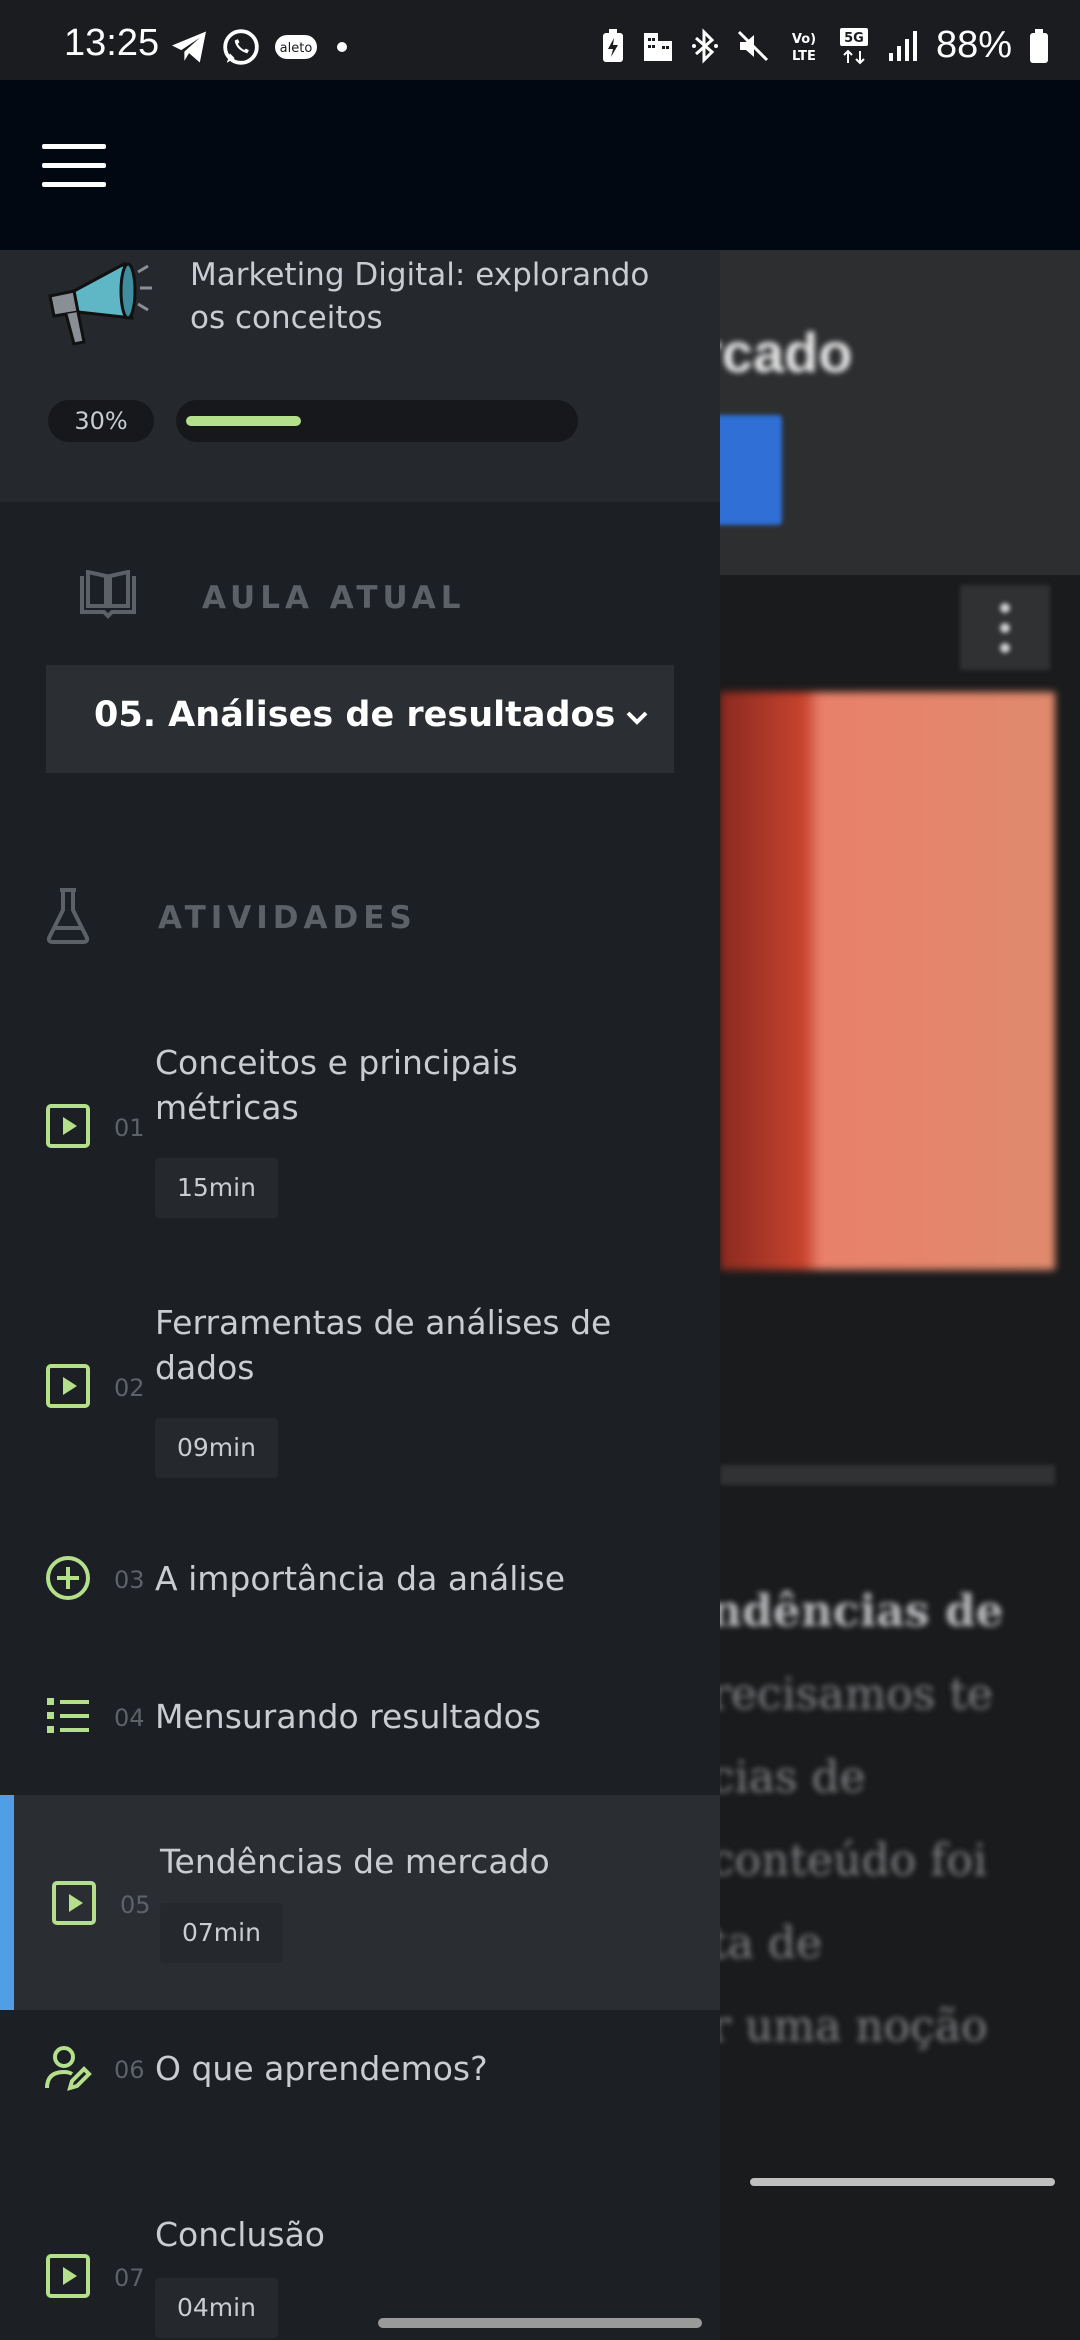 The height and width of the screenshot is (2340, 1080). What do you see at coordinates (101, 421) in the screenshot?
I see `progress-percent: 30%` at bounding box center [101, 421].